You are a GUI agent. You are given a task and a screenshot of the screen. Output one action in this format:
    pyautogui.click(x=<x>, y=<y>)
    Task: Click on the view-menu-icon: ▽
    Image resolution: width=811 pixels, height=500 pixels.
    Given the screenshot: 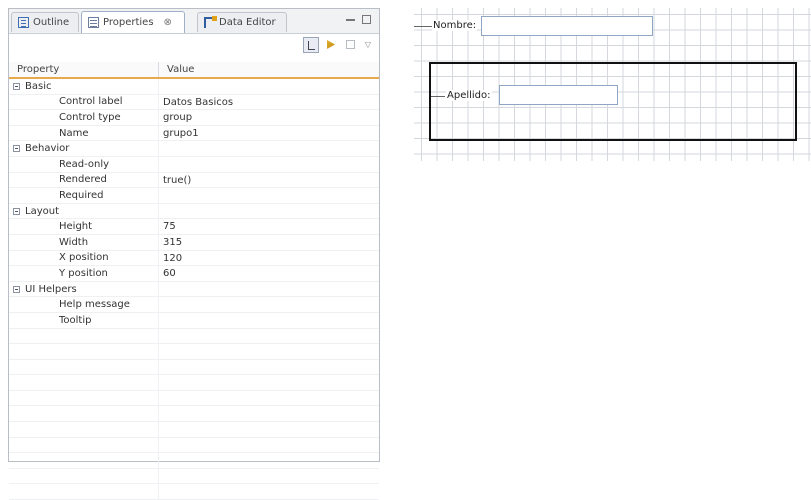 What is the action you would take?
    pyautogui.click(x=368, y=45)
    